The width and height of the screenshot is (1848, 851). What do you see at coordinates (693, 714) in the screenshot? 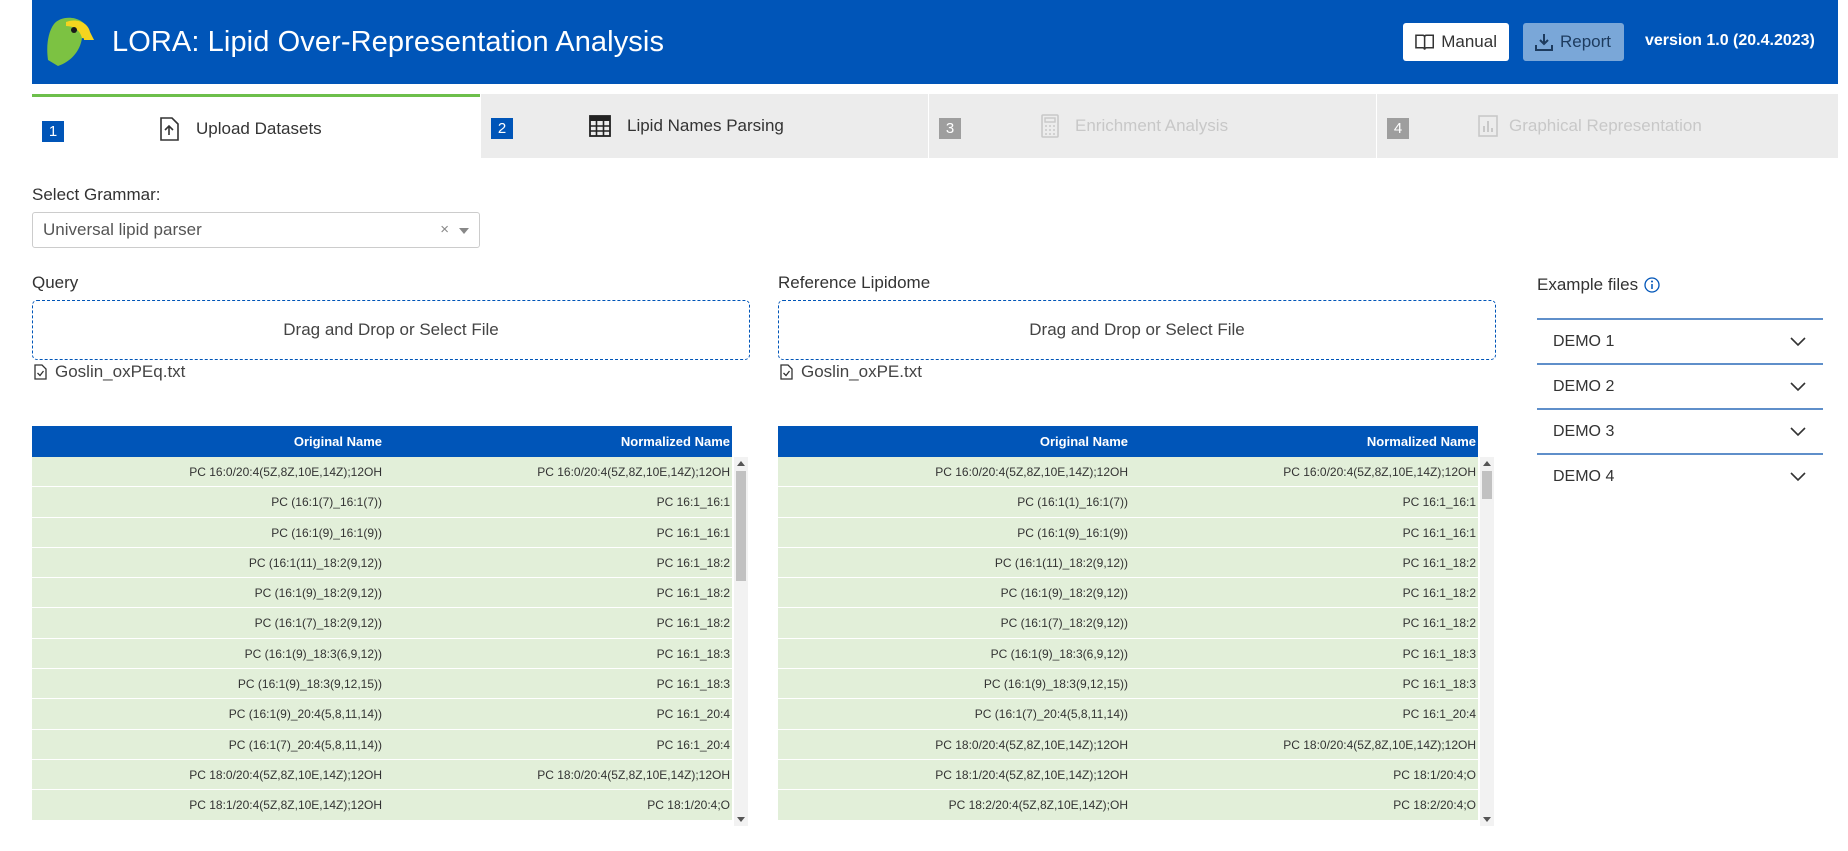
I see `normalized-name-cell: PC 16:1_20:4` at bounding box center [693, 714].